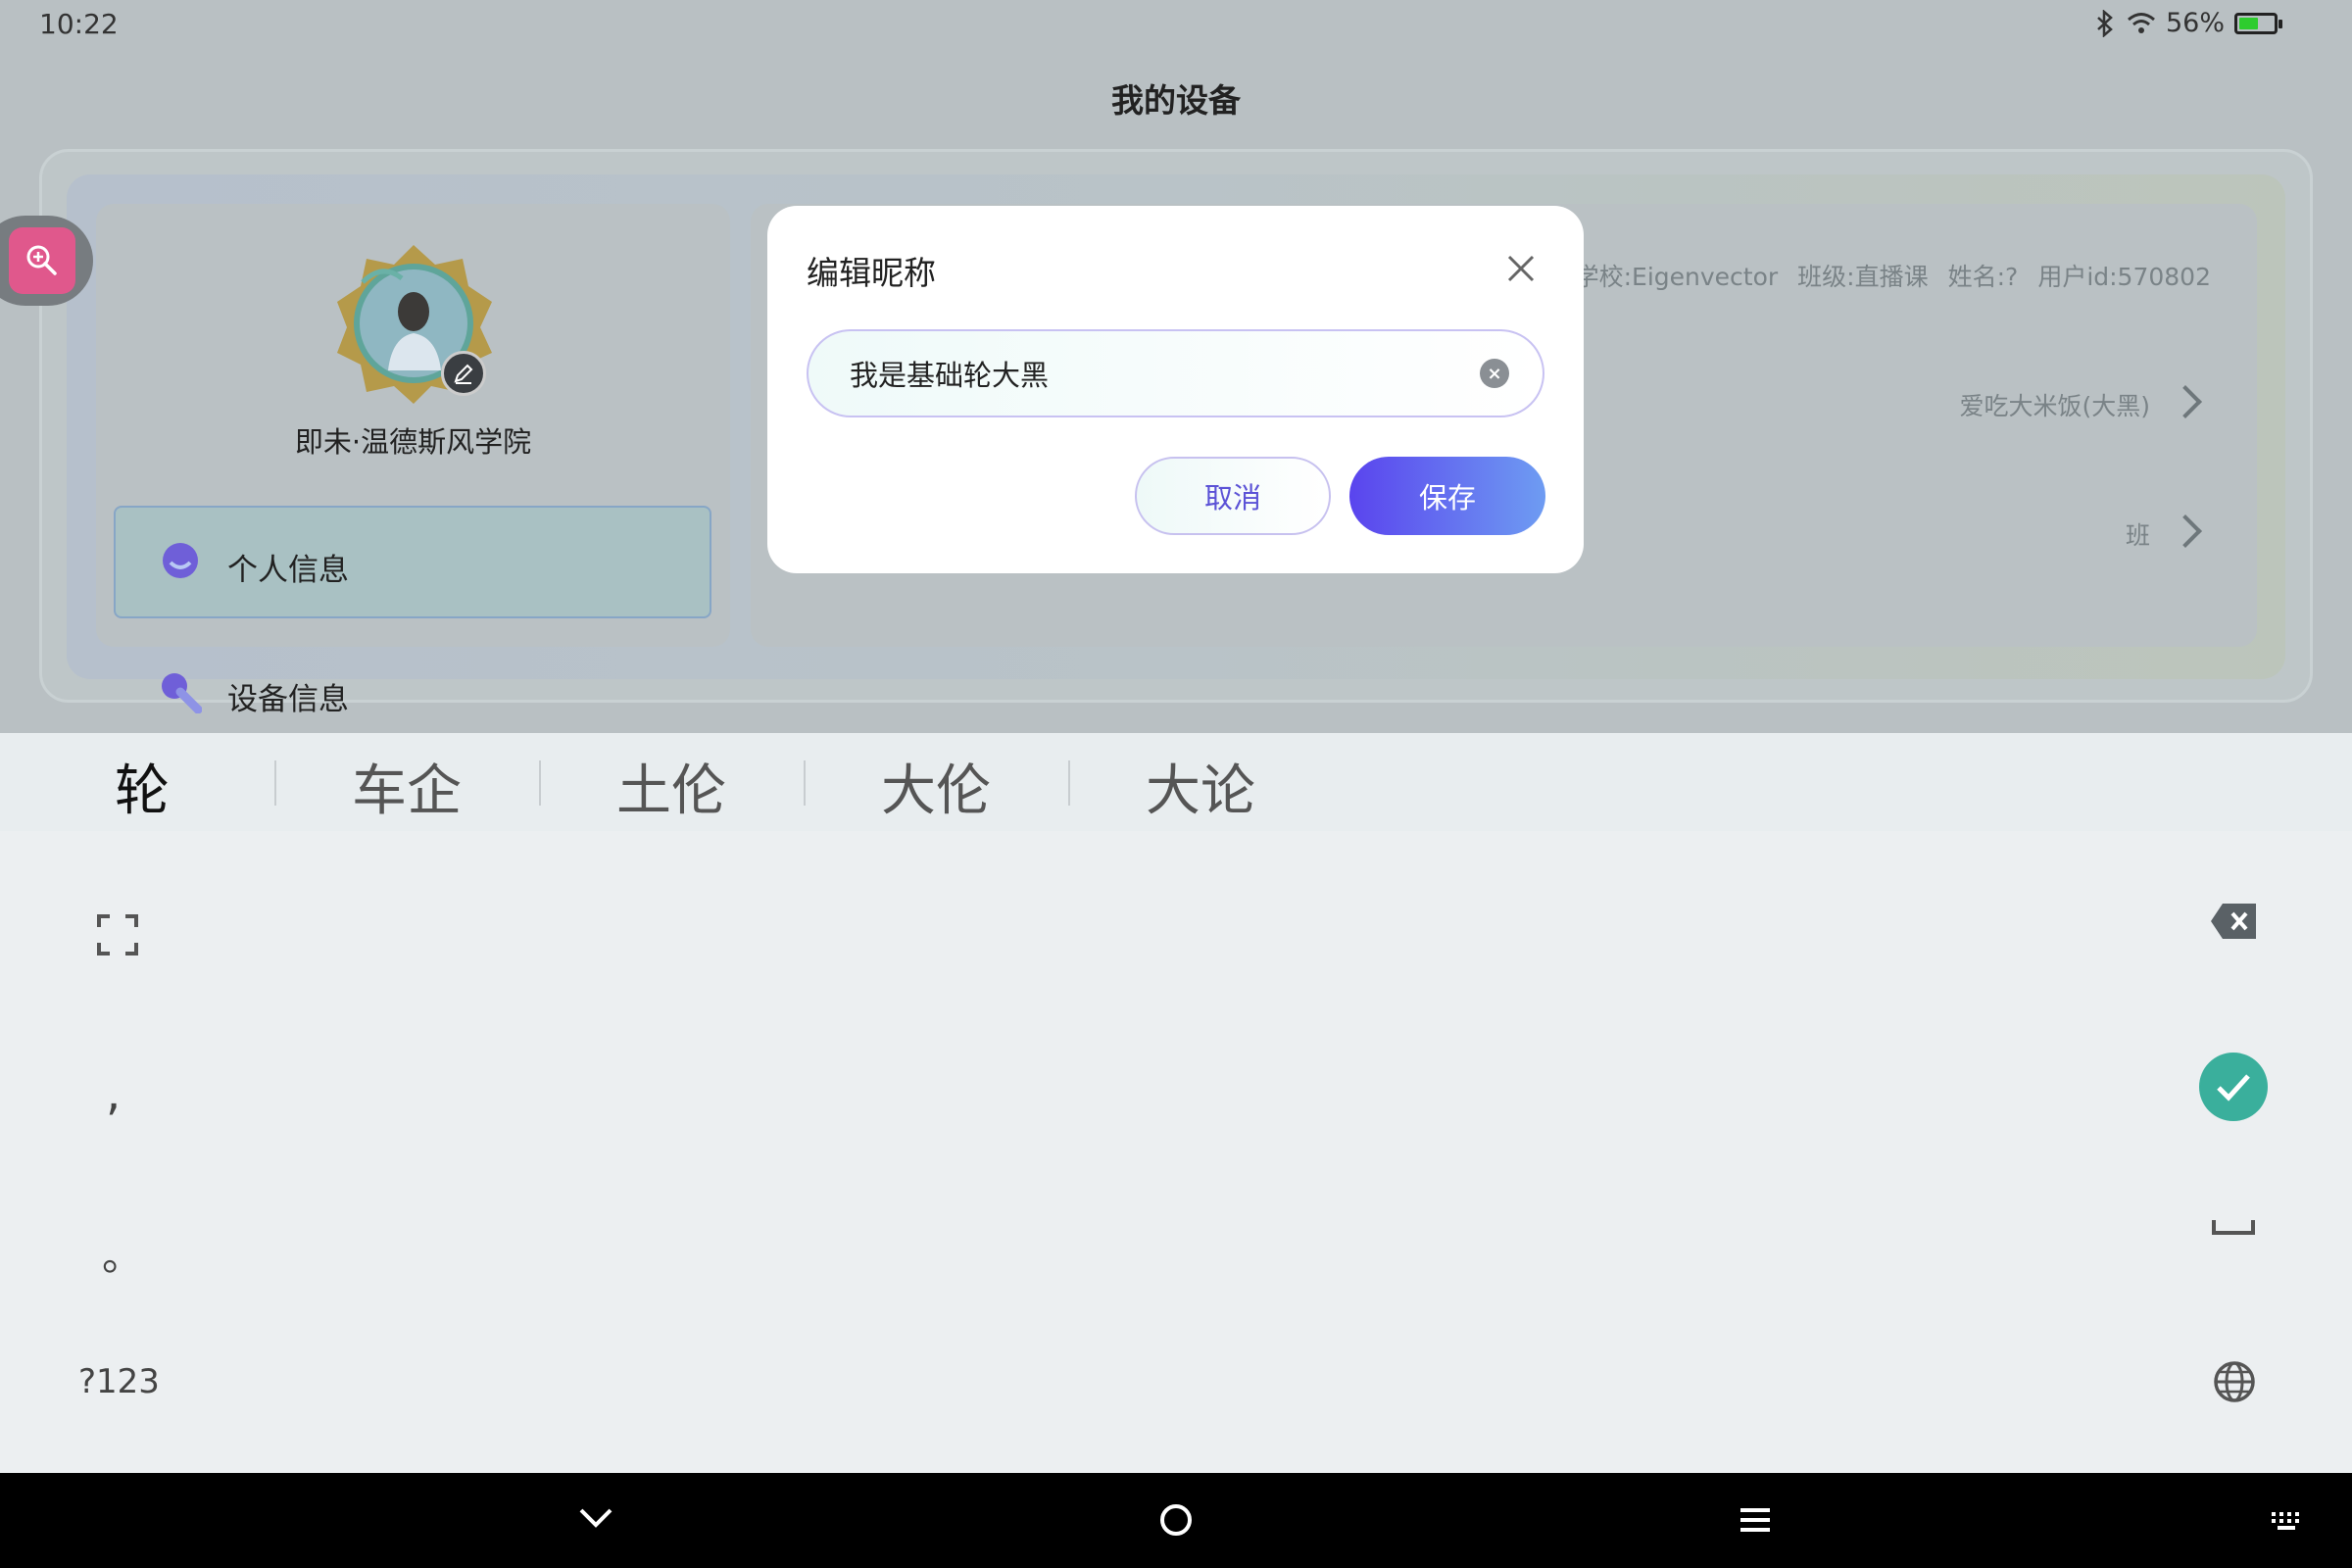  What do you see at coordinates (1176, 100) in the screenshot?
I see `page-title: 我的设备` at bounding box center [1176, 100].